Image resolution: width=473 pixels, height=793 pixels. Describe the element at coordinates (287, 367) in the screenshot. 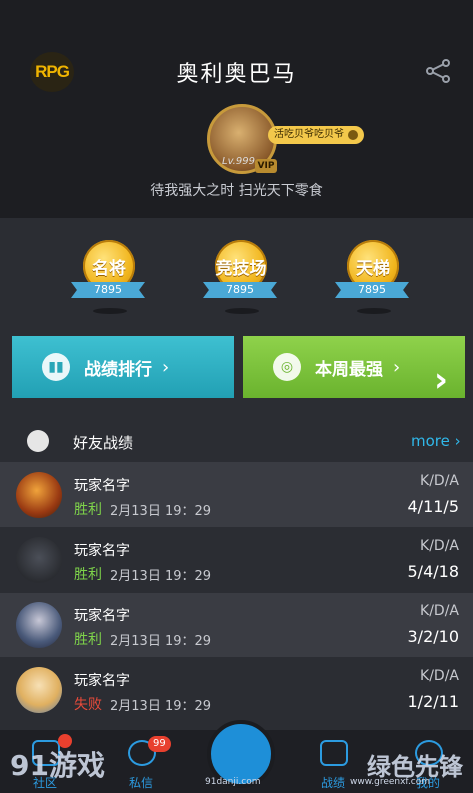

I see `medal-icon: ◎` at that location.